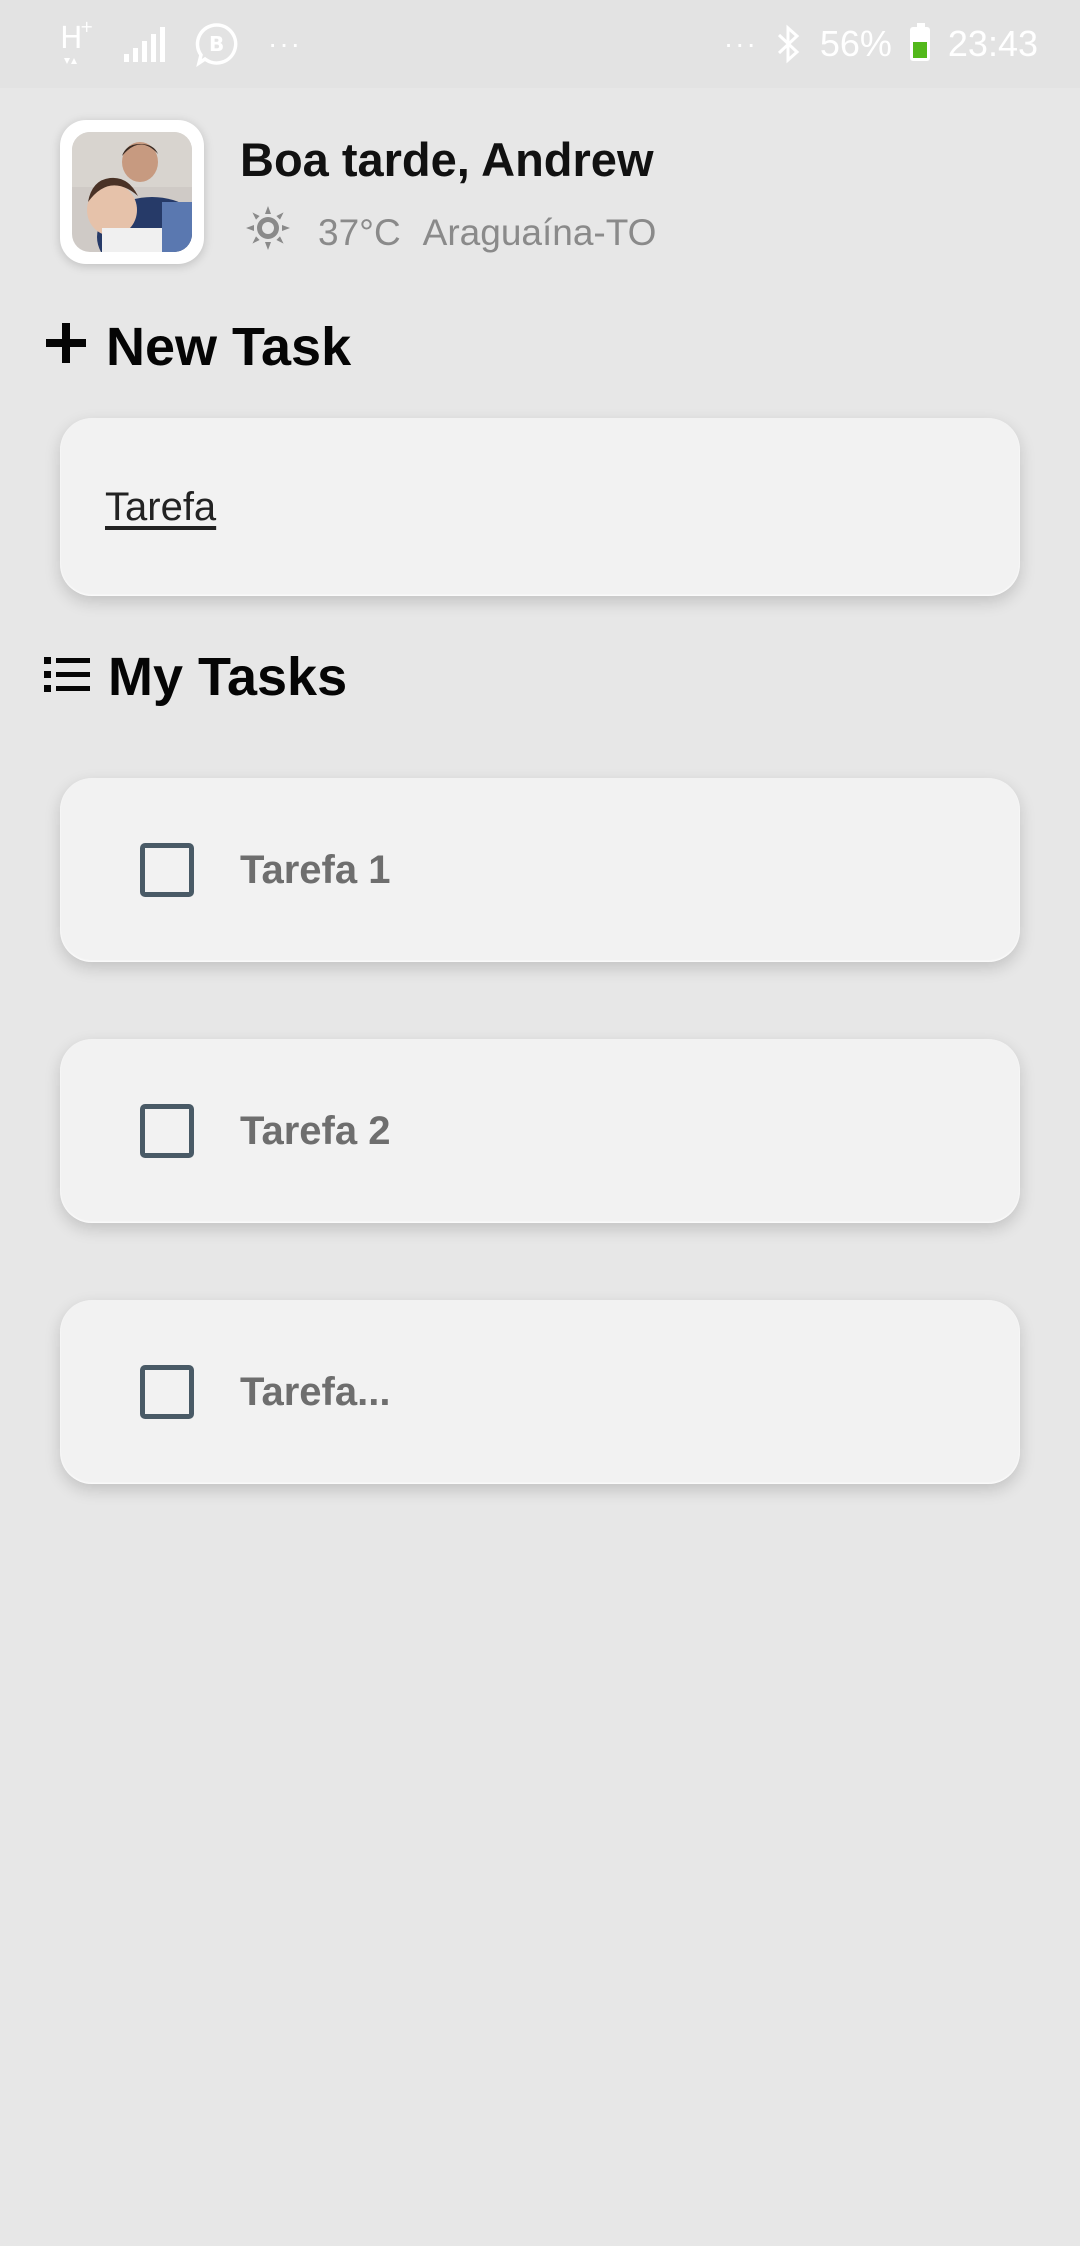 Image resolution: width=1080 pixels, height=2246 pixels. Describe the element at coordinates (540, 44) in the screenshot. I see `status-bar: H + B ··· ··· 56% 23:43` at that location.